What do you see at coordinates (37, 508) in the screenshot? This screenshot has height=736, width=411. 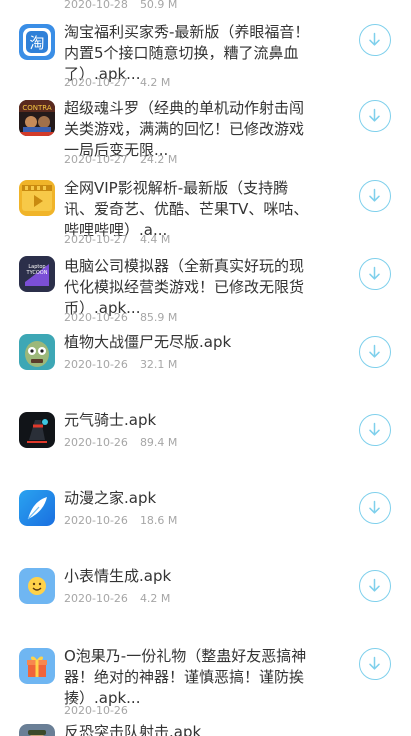 I see `feather-icon` at bounding box center [37, 508].